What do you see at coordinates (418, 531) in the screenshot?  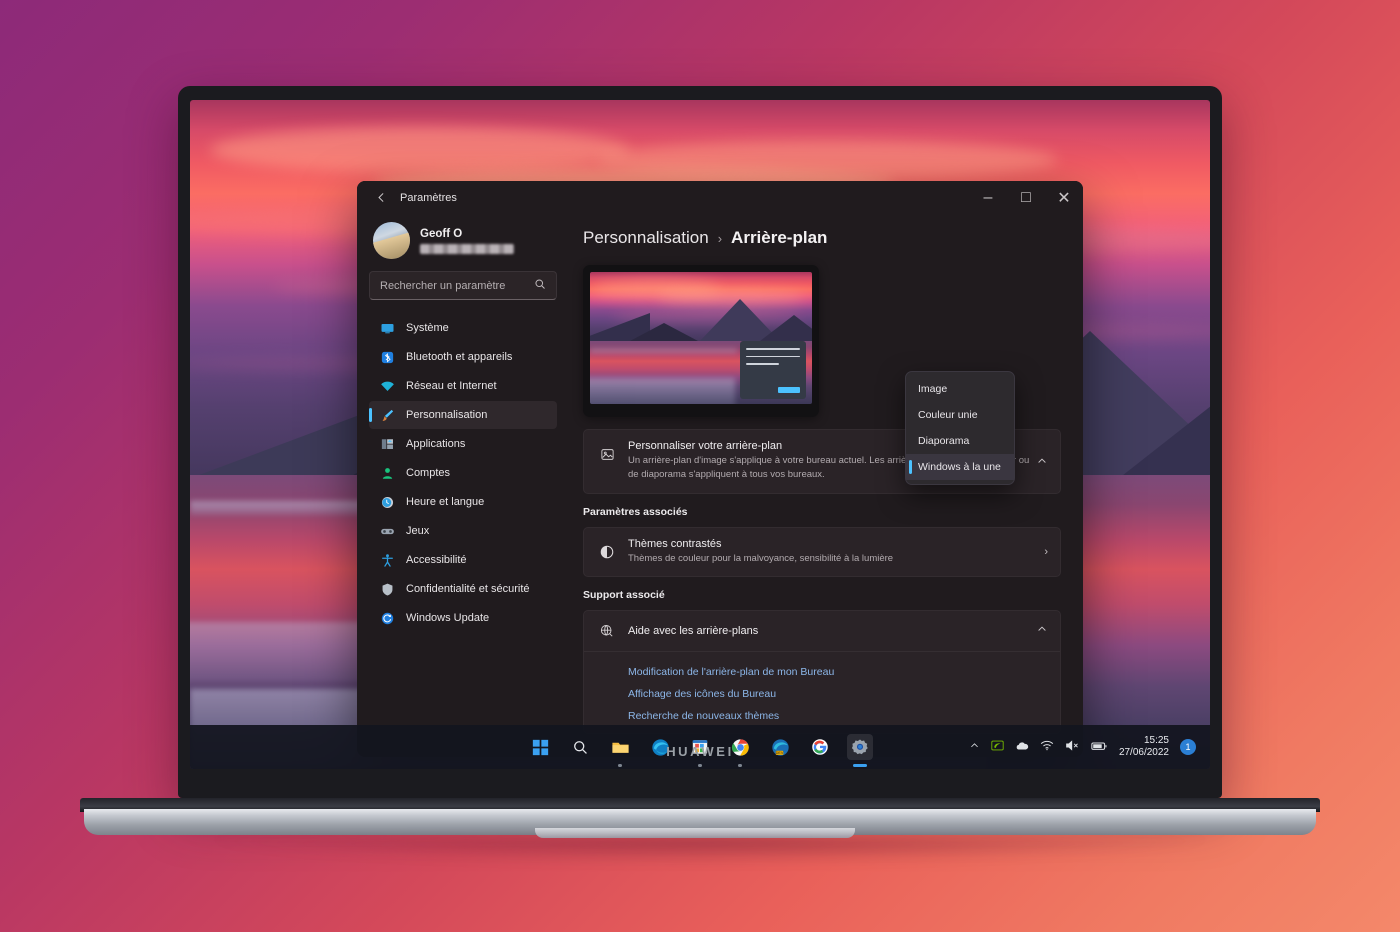 I see `sidebar-item-label: Jeux` at bounding box center [418, 531].